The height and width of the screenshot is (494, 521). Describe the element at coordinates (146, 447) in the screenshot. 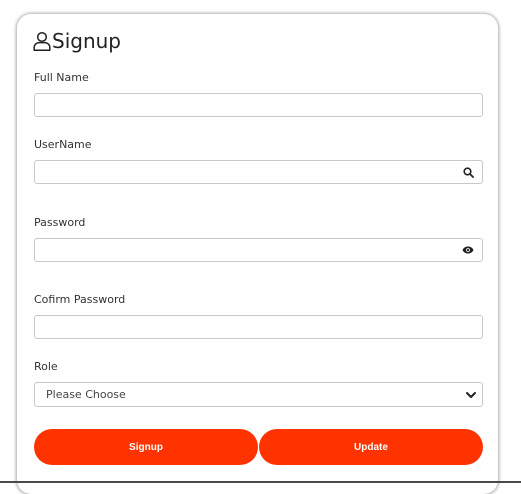

I see `signup-button: Signup` at that location.